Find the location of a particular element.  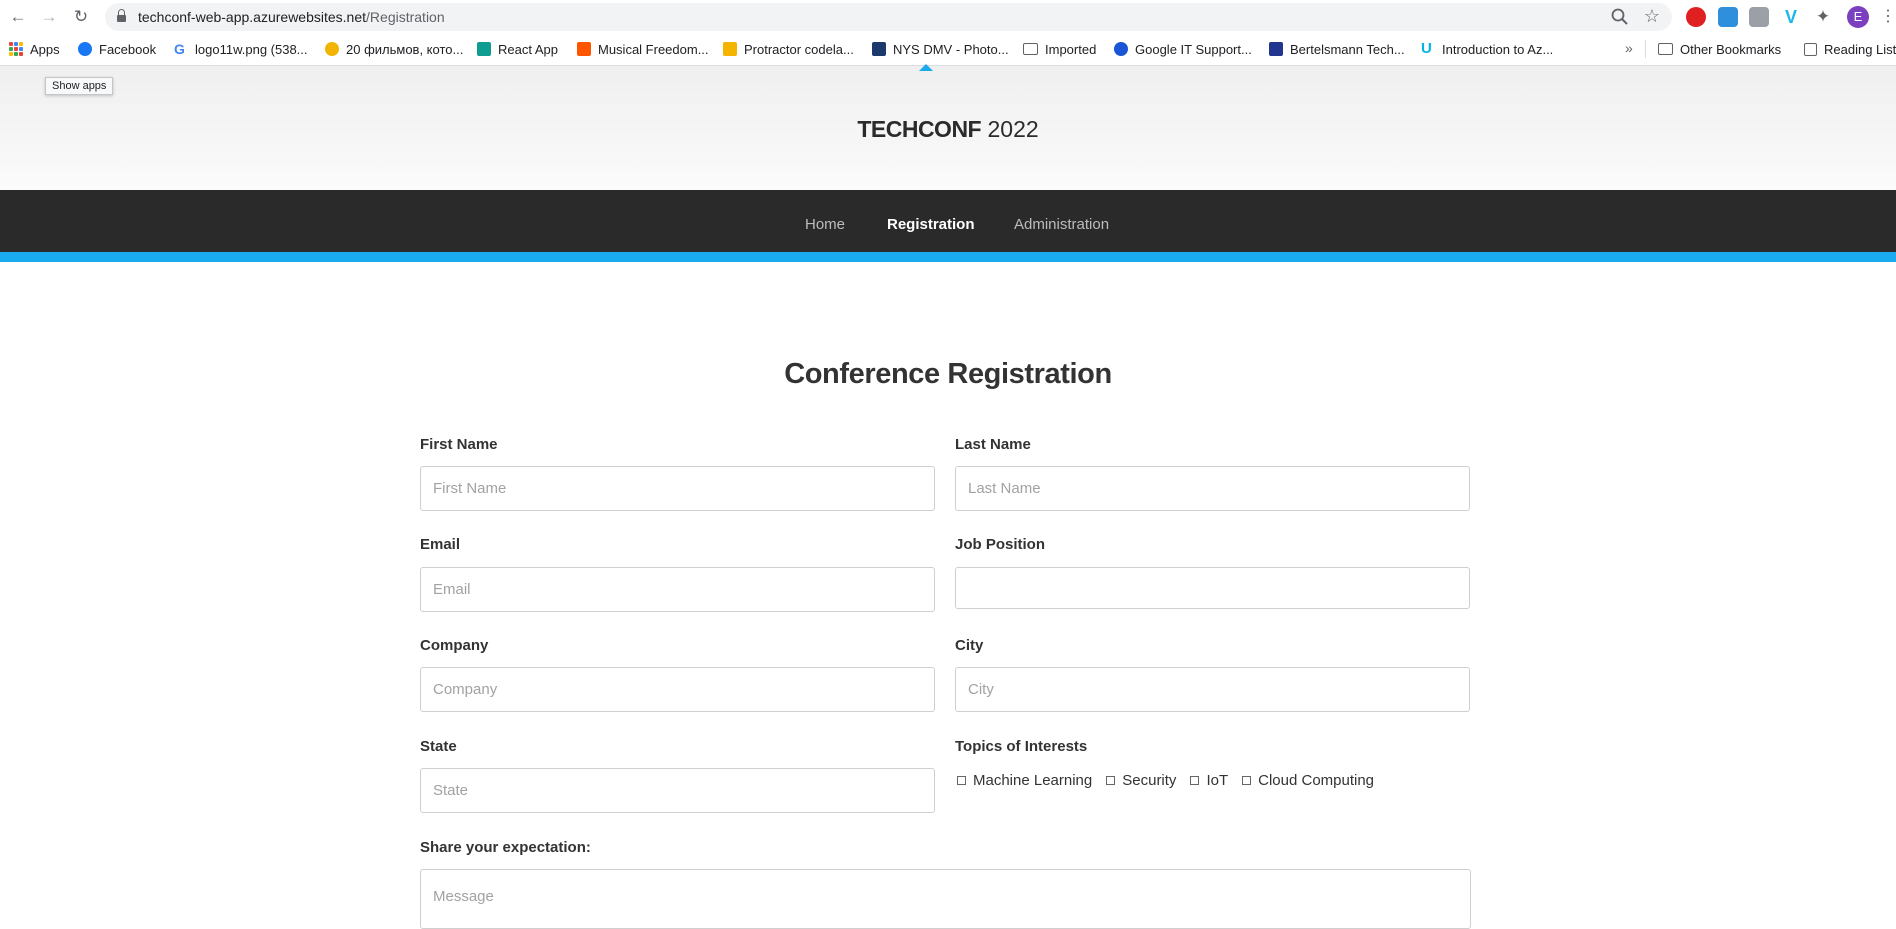

topic-security: Security is located at coordinates (1141, 780).